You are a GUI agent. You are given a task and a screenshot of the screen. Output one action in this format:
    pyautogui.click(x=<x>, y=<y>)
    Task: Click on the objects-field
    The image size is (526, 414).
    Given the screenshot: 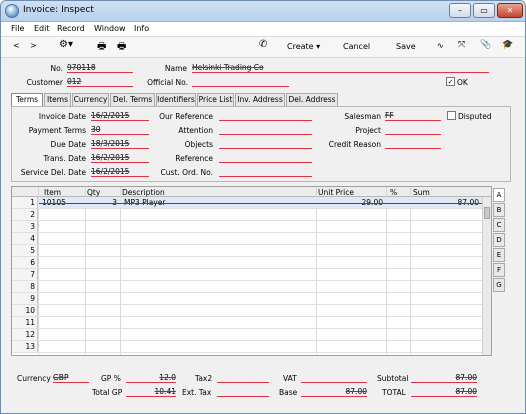 What is the action you would take?
    pyautogui.click(x=265, y=144)
    